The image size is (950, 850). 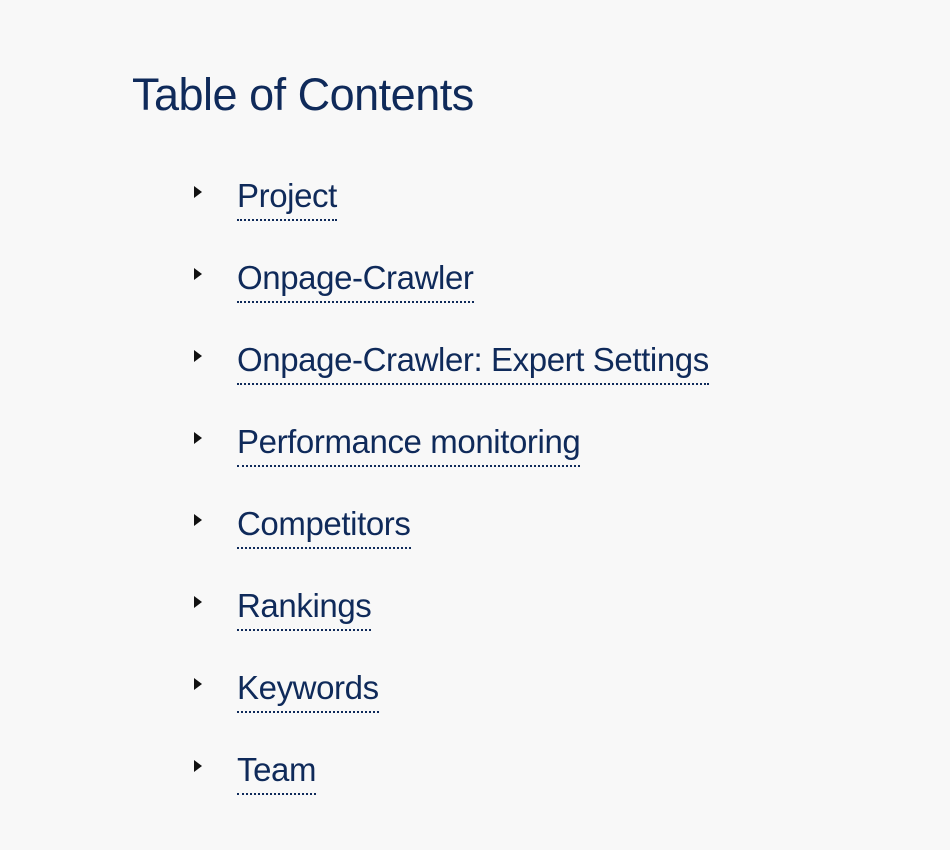 I want to click on toc-link-project: Project, so click(x=287, y=197).